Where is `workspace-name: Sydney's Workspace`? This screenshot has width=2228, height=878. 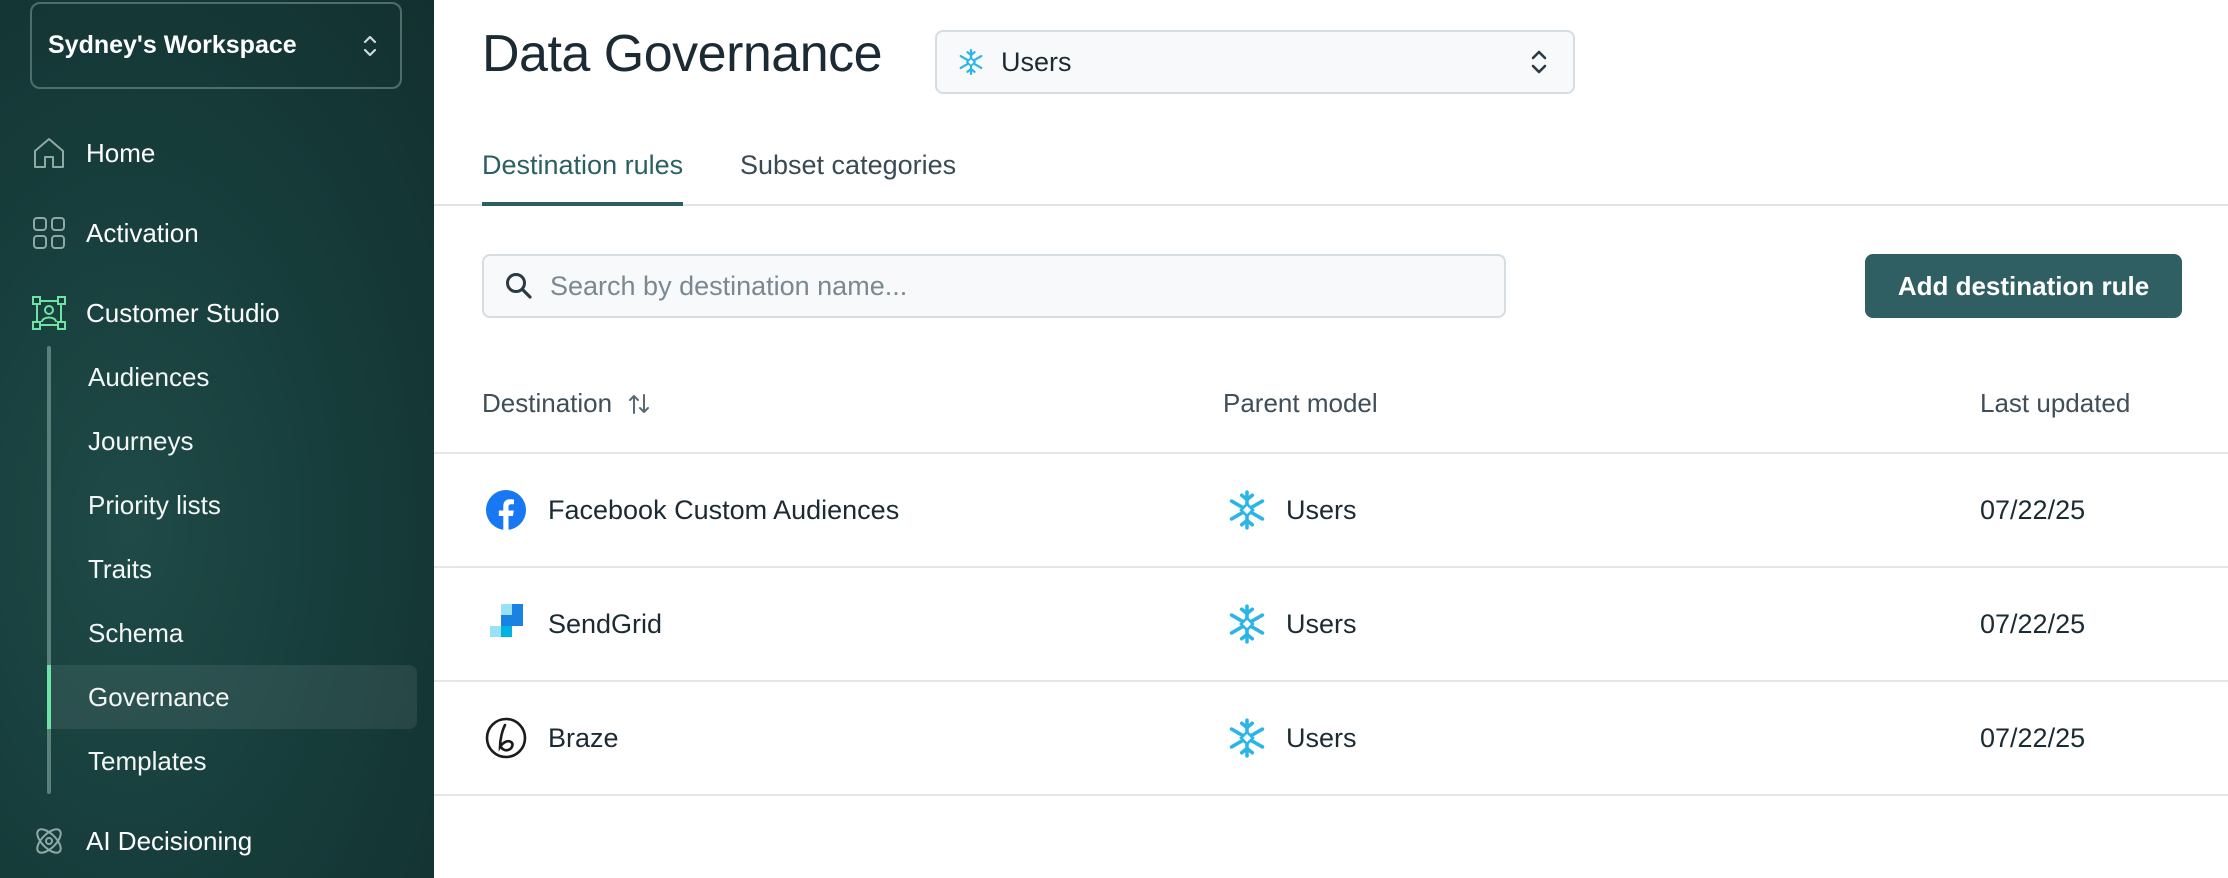
workspace-name: Sydney's Workspace is located at coordinates (172, 45).